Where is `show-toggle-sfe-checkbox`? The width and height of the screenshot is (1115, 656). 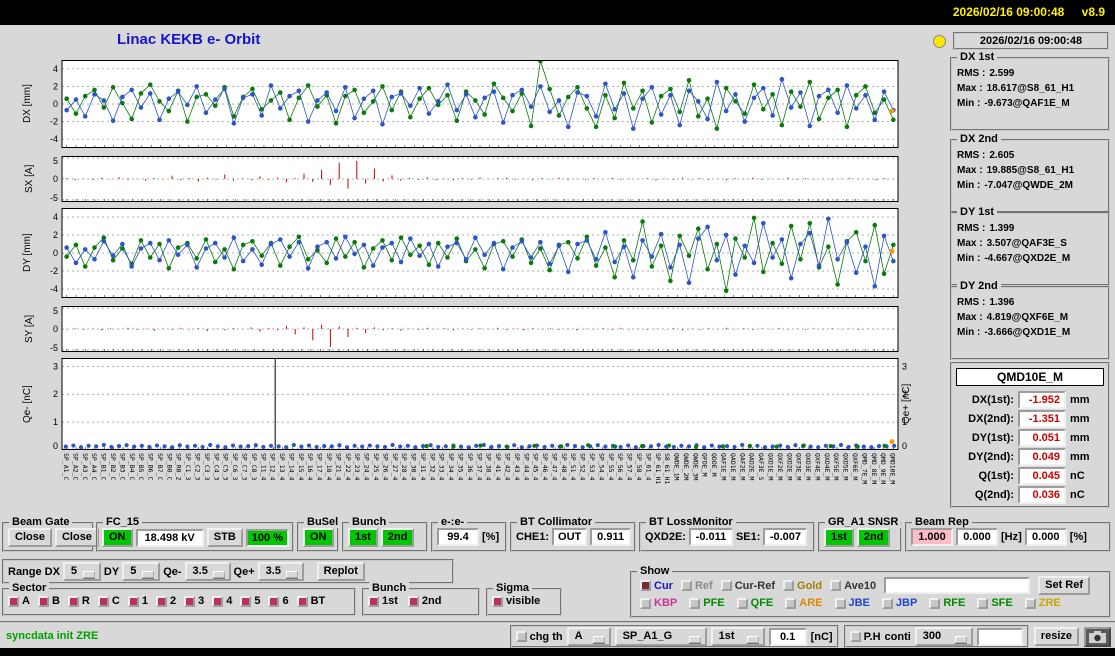 show-toggle-sfe-checkbox is located at coordinates (983, 603).